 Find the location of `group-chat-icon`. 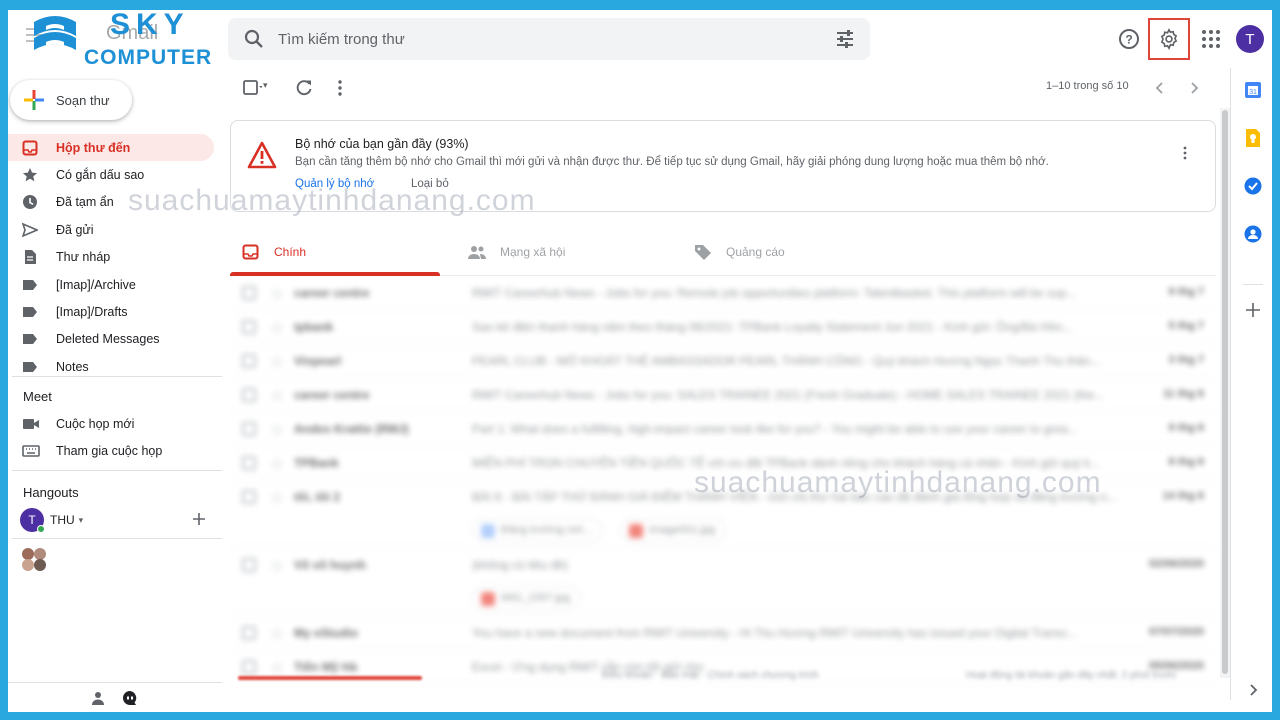

group-chat-icon is located at coordinates (34, 559).